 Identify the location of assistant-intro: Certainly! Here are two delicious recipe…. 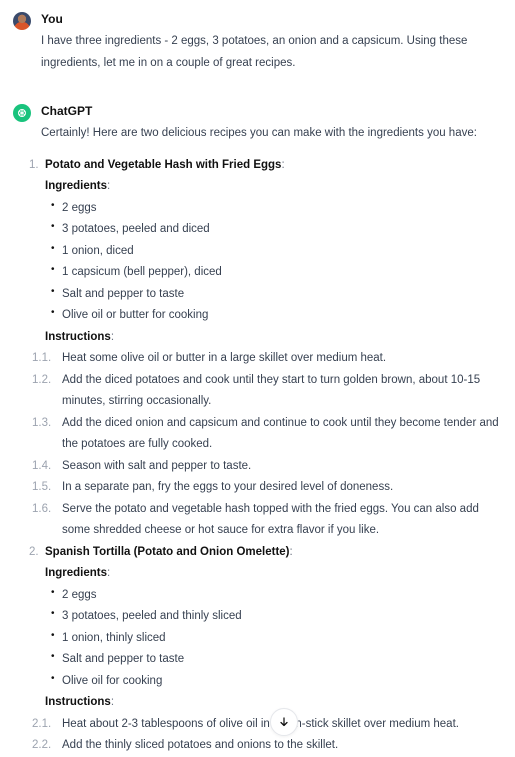
(259, 133).